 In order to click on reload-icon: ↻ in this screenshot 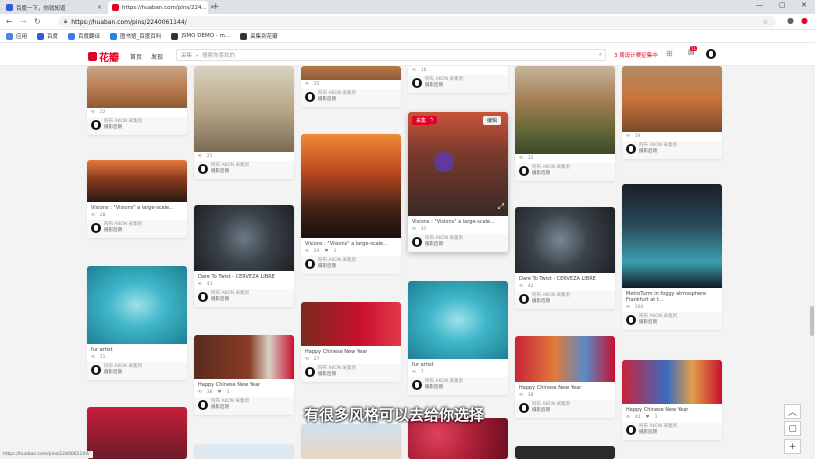, I will do `click(37, 21)`.